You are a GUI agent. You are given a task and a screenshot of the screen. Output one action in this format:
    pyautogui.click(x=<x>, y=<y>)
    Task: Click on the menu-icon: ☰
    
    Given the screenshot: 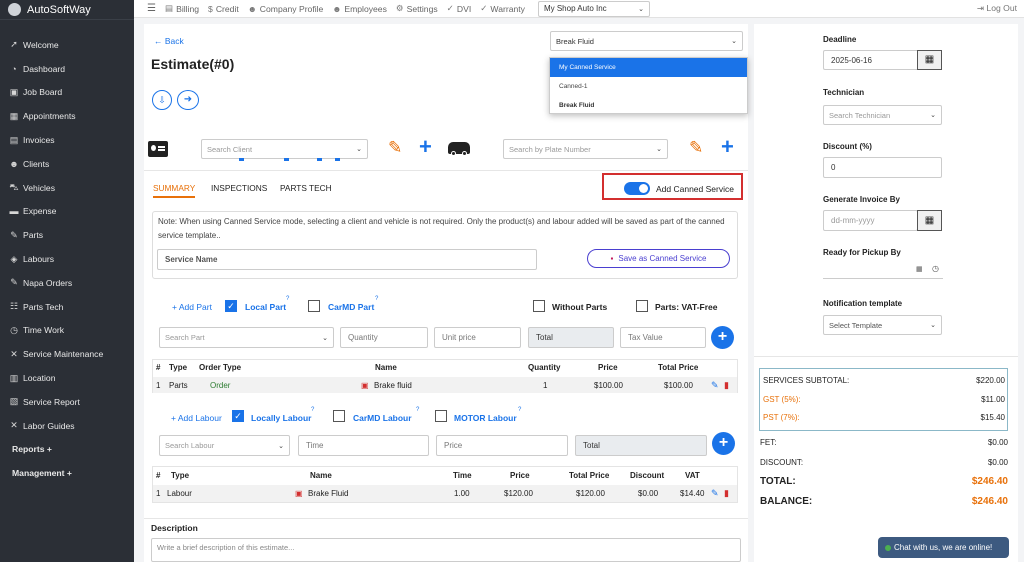 What is the action you would take?
    pyautogui.click(x=151, y=8)
    